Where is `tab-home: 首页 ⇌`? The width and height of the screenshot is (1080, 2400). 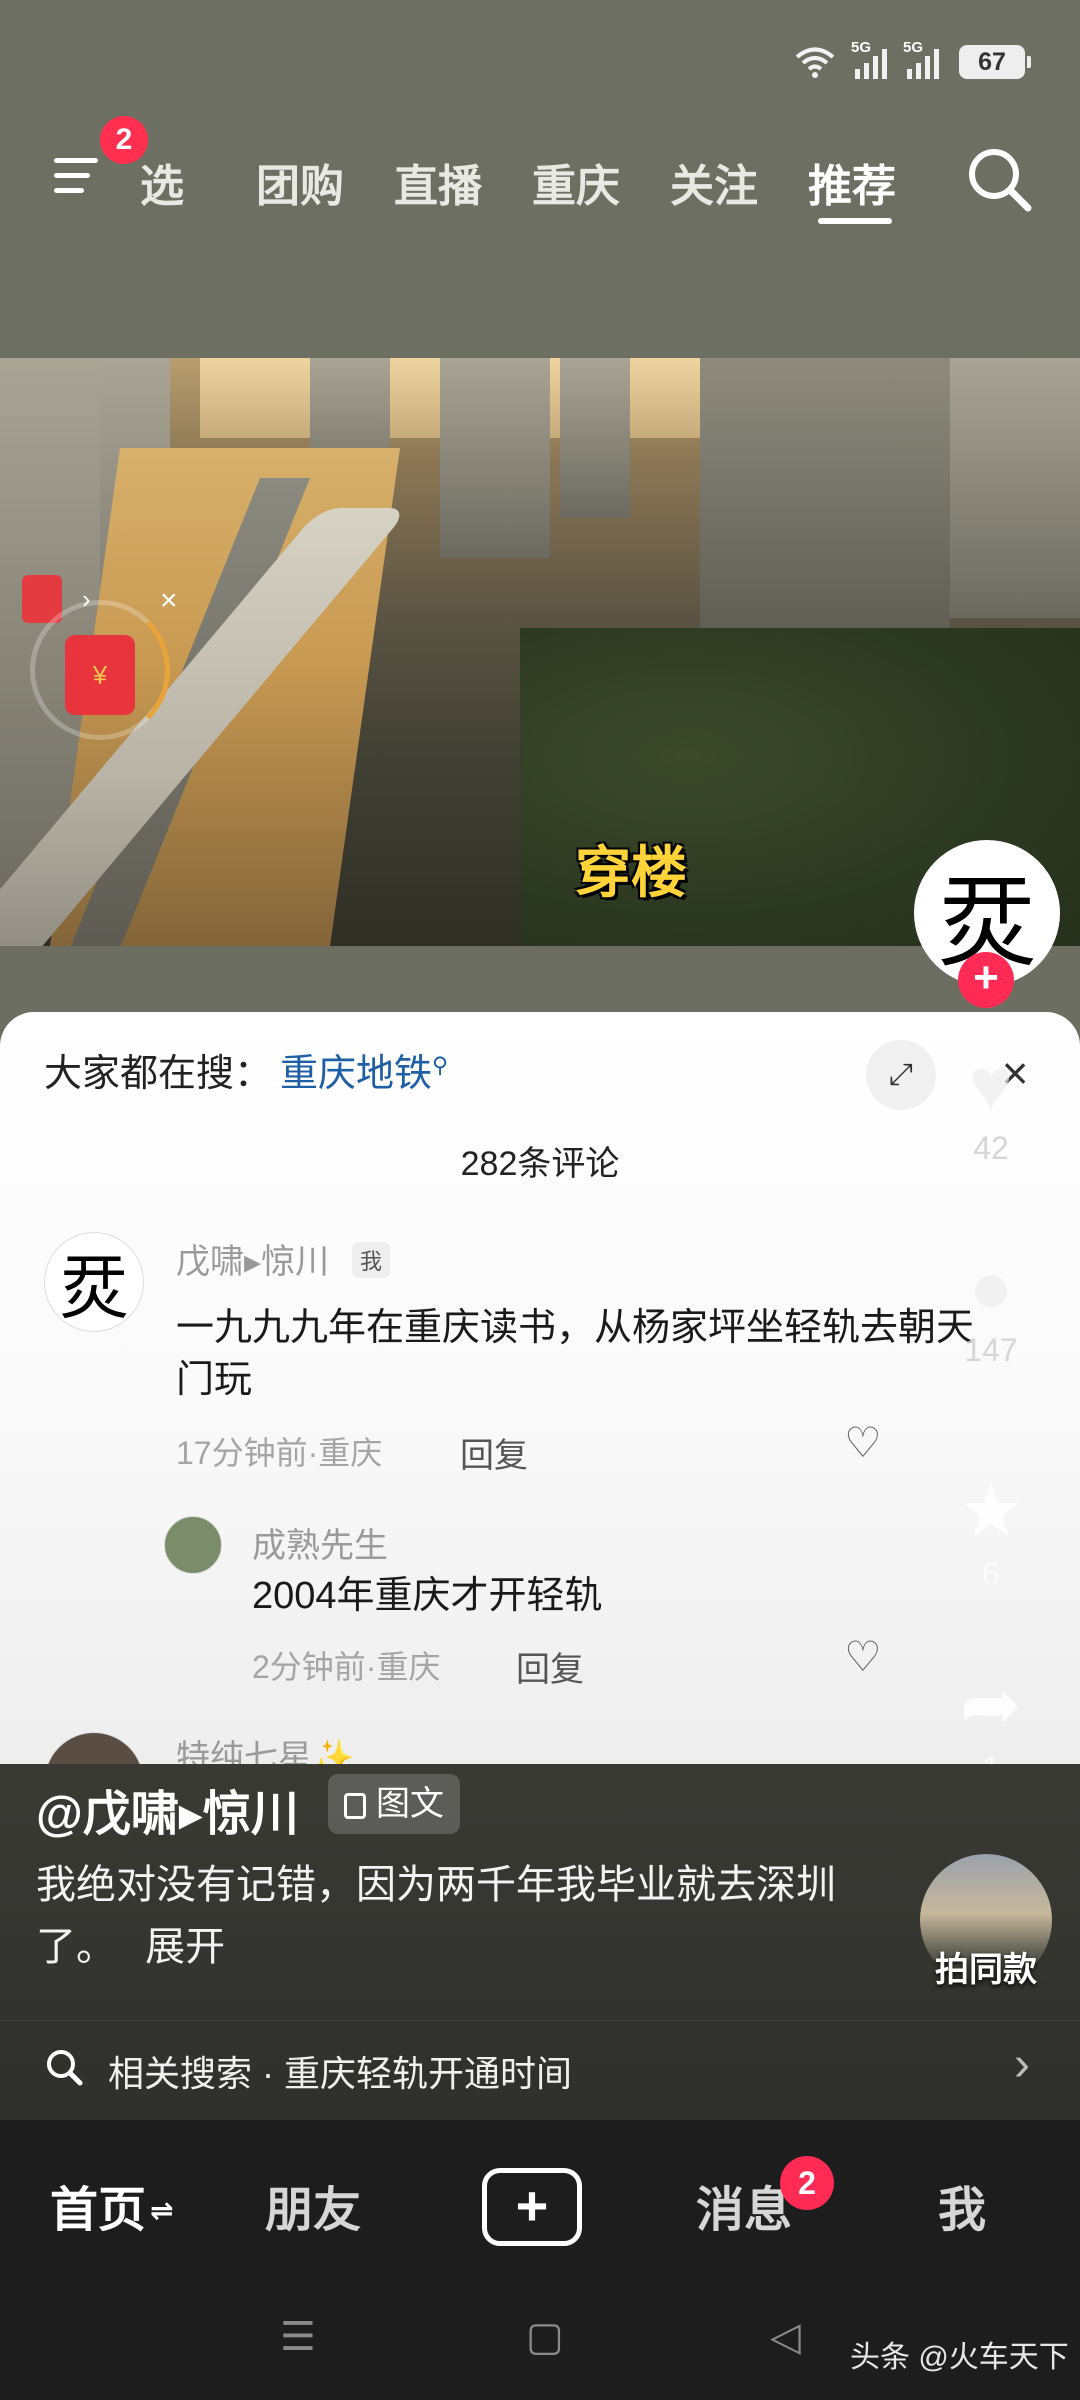
tab-home: 首页 ⇌ is located at coordinates (111, 2205).